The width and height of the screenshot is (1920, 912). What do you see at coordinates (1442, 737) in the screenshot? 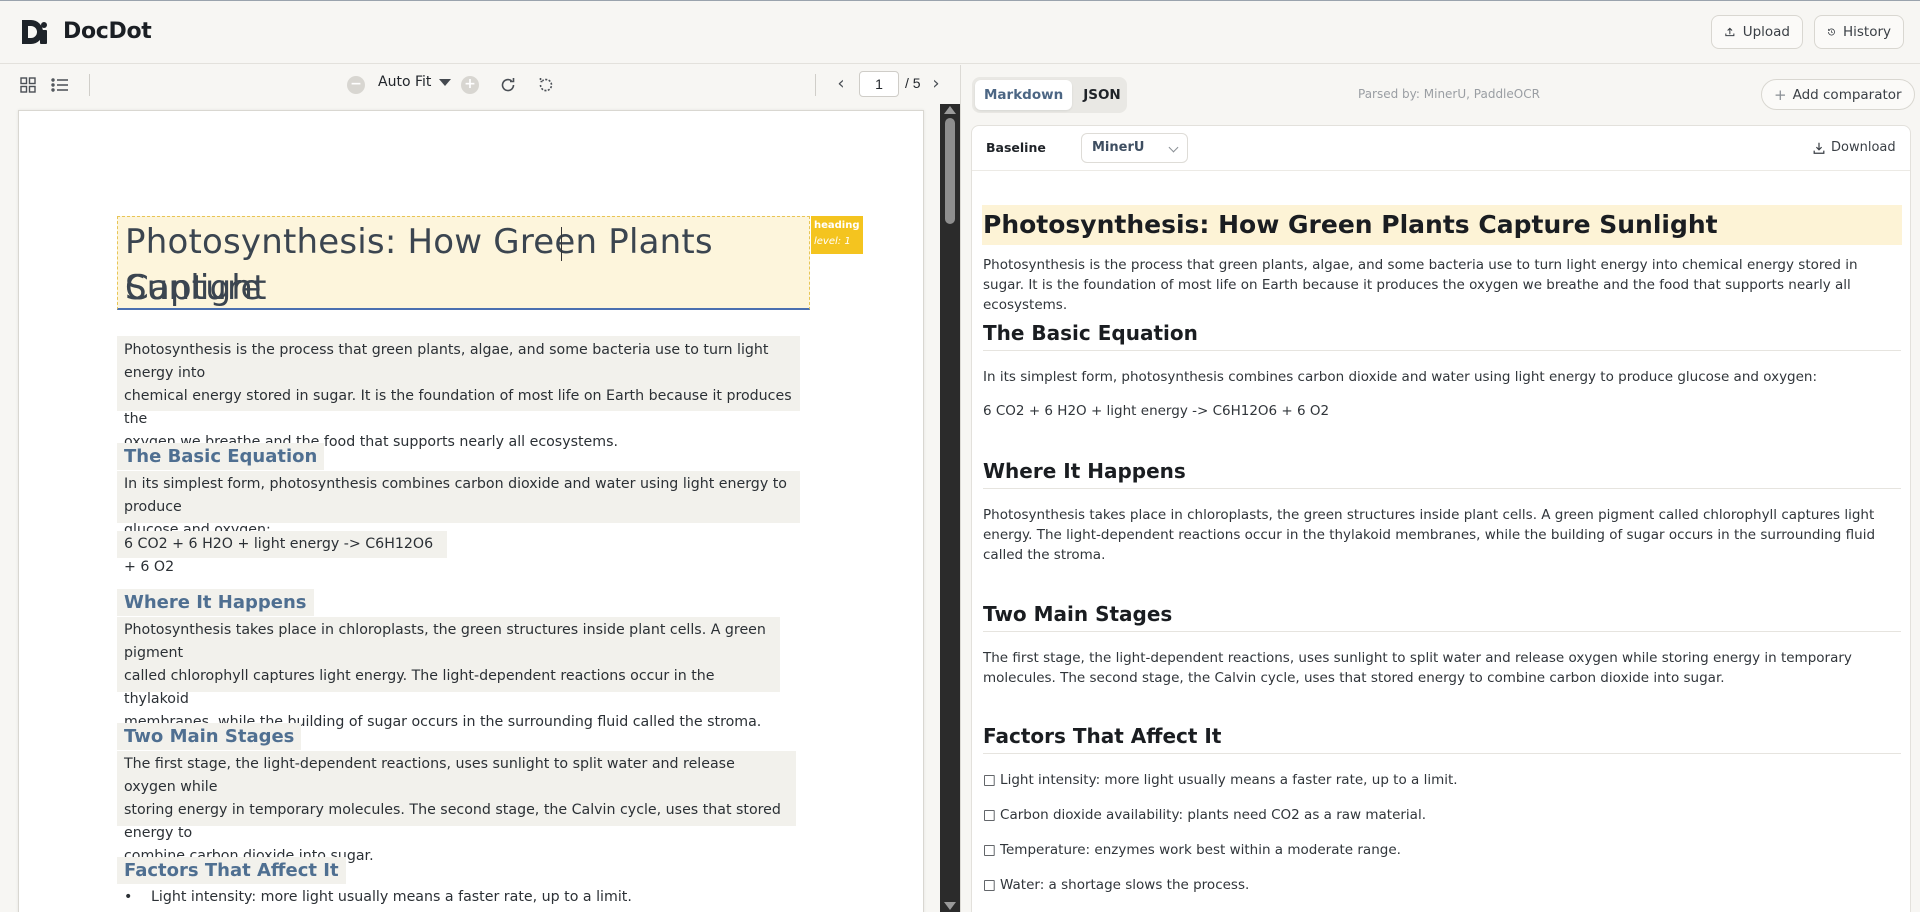
I see `md-heading-factors: Factors That Affect It` at bounding box center [1442, 737].